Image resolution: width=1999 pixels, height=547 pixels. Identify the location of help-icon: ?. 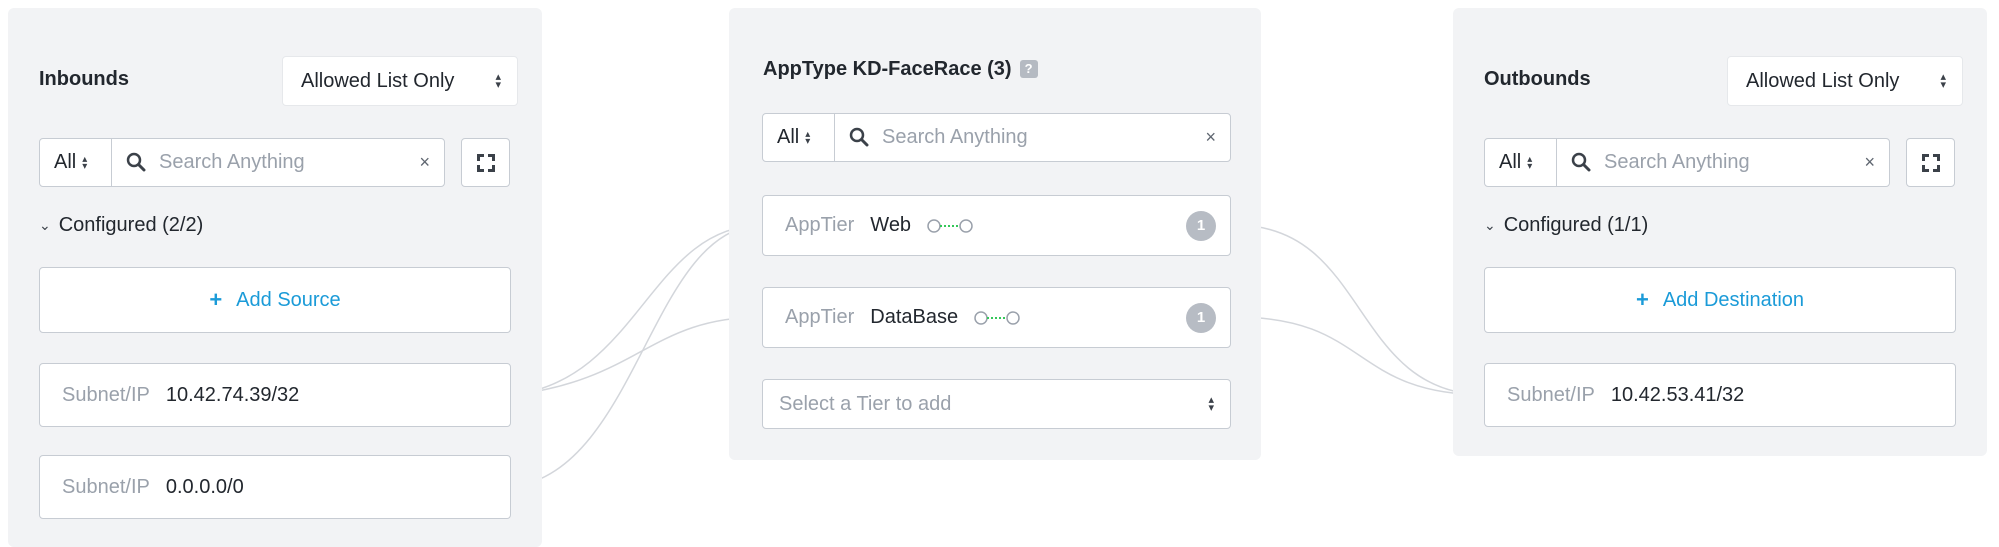
(1028, 69).